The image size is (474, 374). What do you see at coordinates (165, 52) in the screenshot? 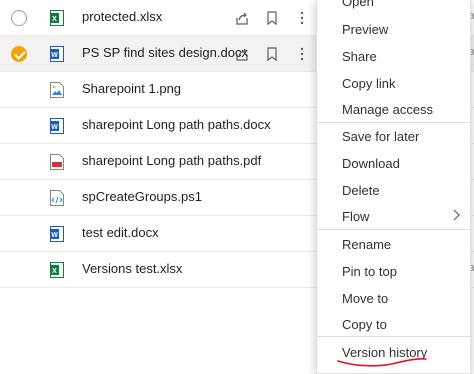
I see `file-name: PS SP find sites design.docx` at bounding box center [165, 52].